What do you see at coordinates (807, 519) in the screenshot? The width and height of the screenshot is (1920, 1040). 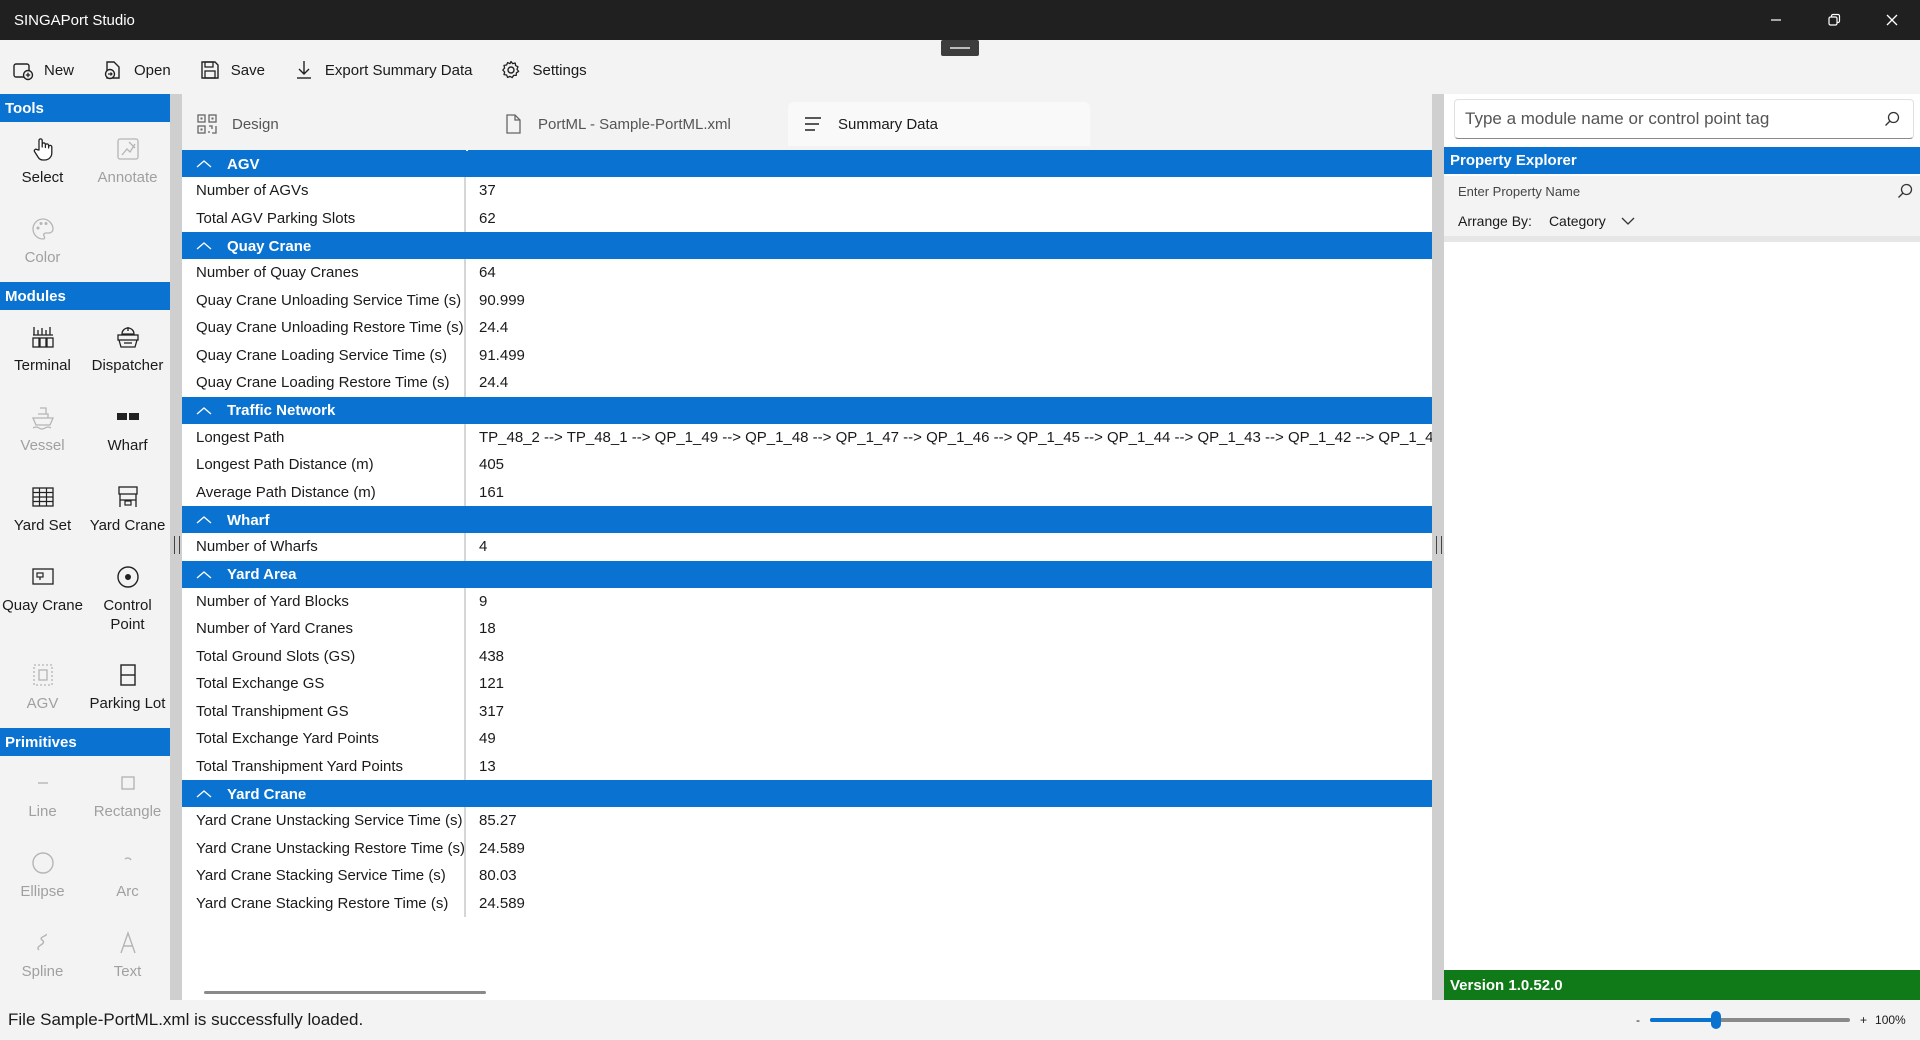 I see `group-header: Wharf` at bounding box center [807, 519].